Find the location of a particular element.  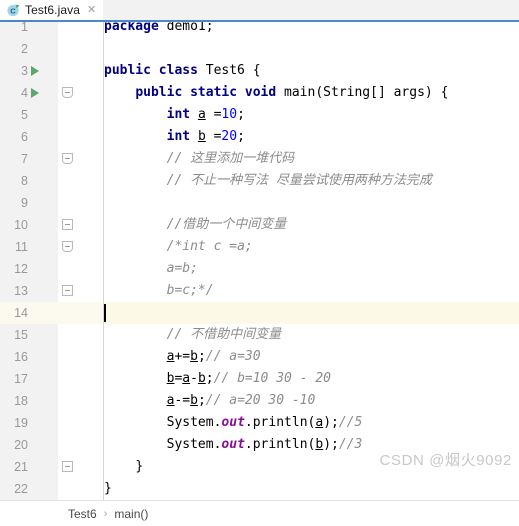

code-text: b=c;*/ is located at coordinates (190, 290).